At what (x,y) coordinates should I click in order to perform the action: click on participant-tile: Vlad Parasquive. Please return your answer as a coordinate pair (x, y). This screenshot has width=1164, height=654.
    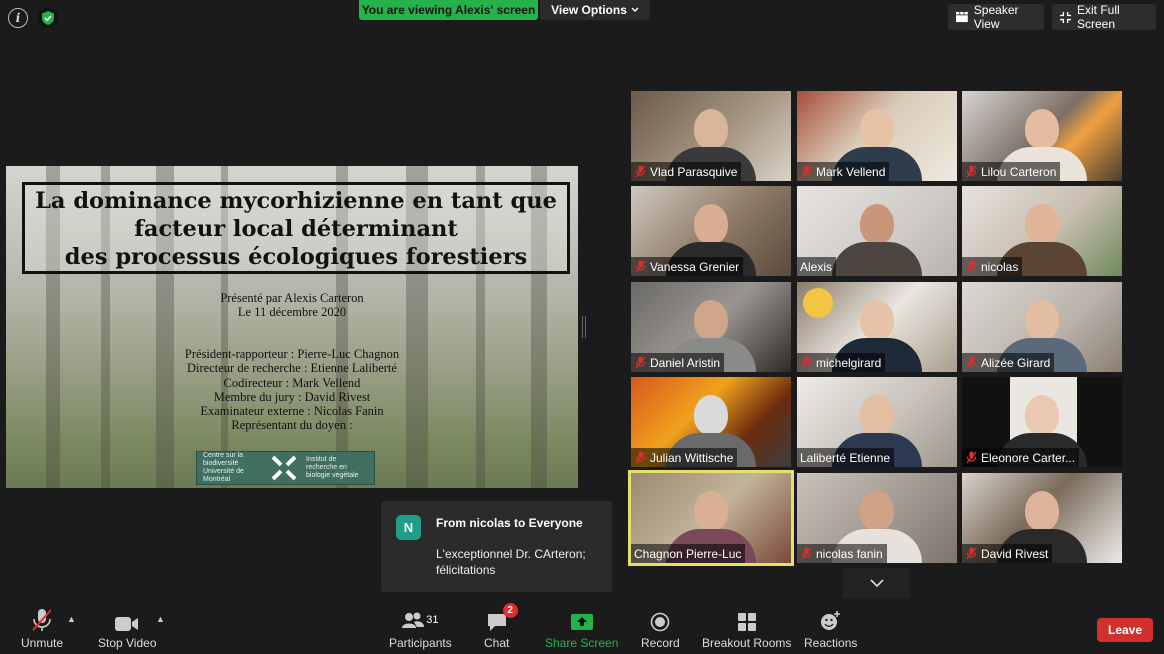
    Looking at the image, I should click on (711, 136).